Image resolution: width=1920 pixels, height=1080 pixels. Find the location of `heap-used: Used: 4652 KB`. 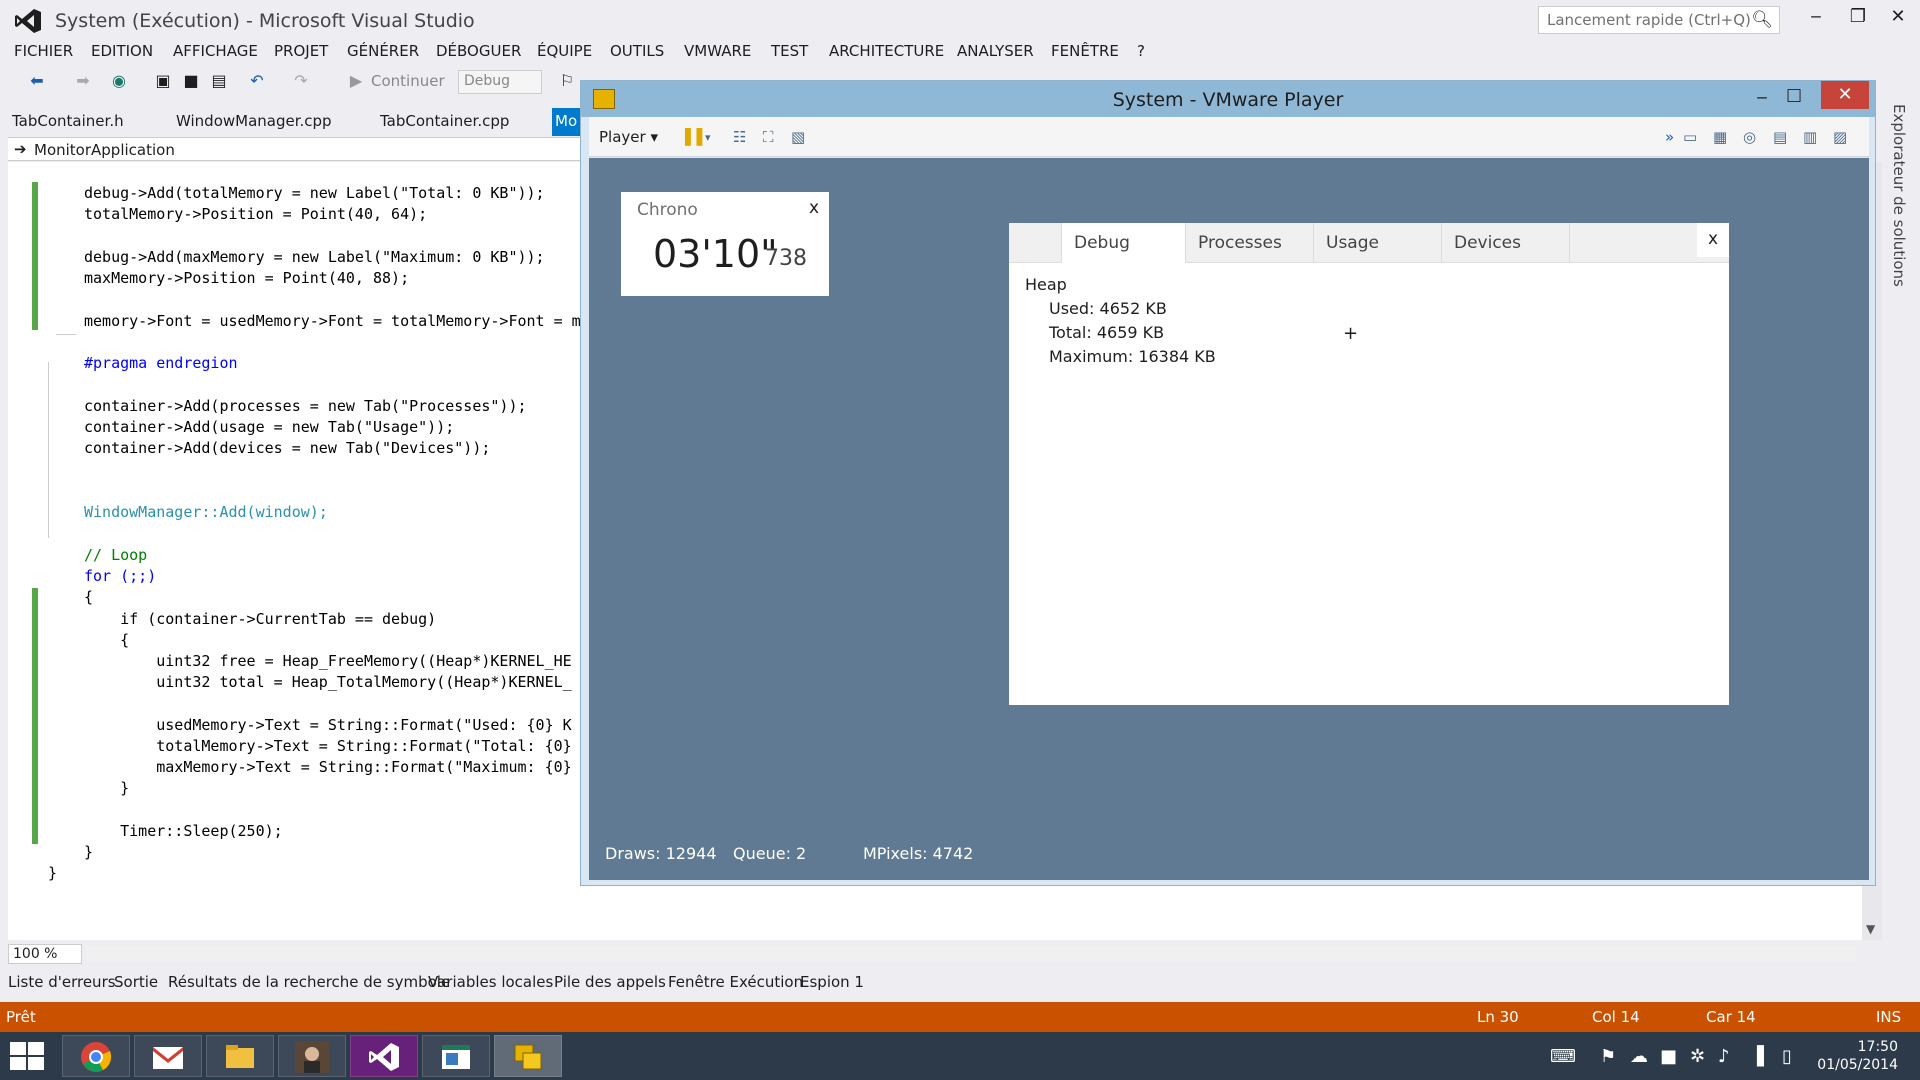

heap-used: Used: 4652 KB is located at coordinates (1108, 308).